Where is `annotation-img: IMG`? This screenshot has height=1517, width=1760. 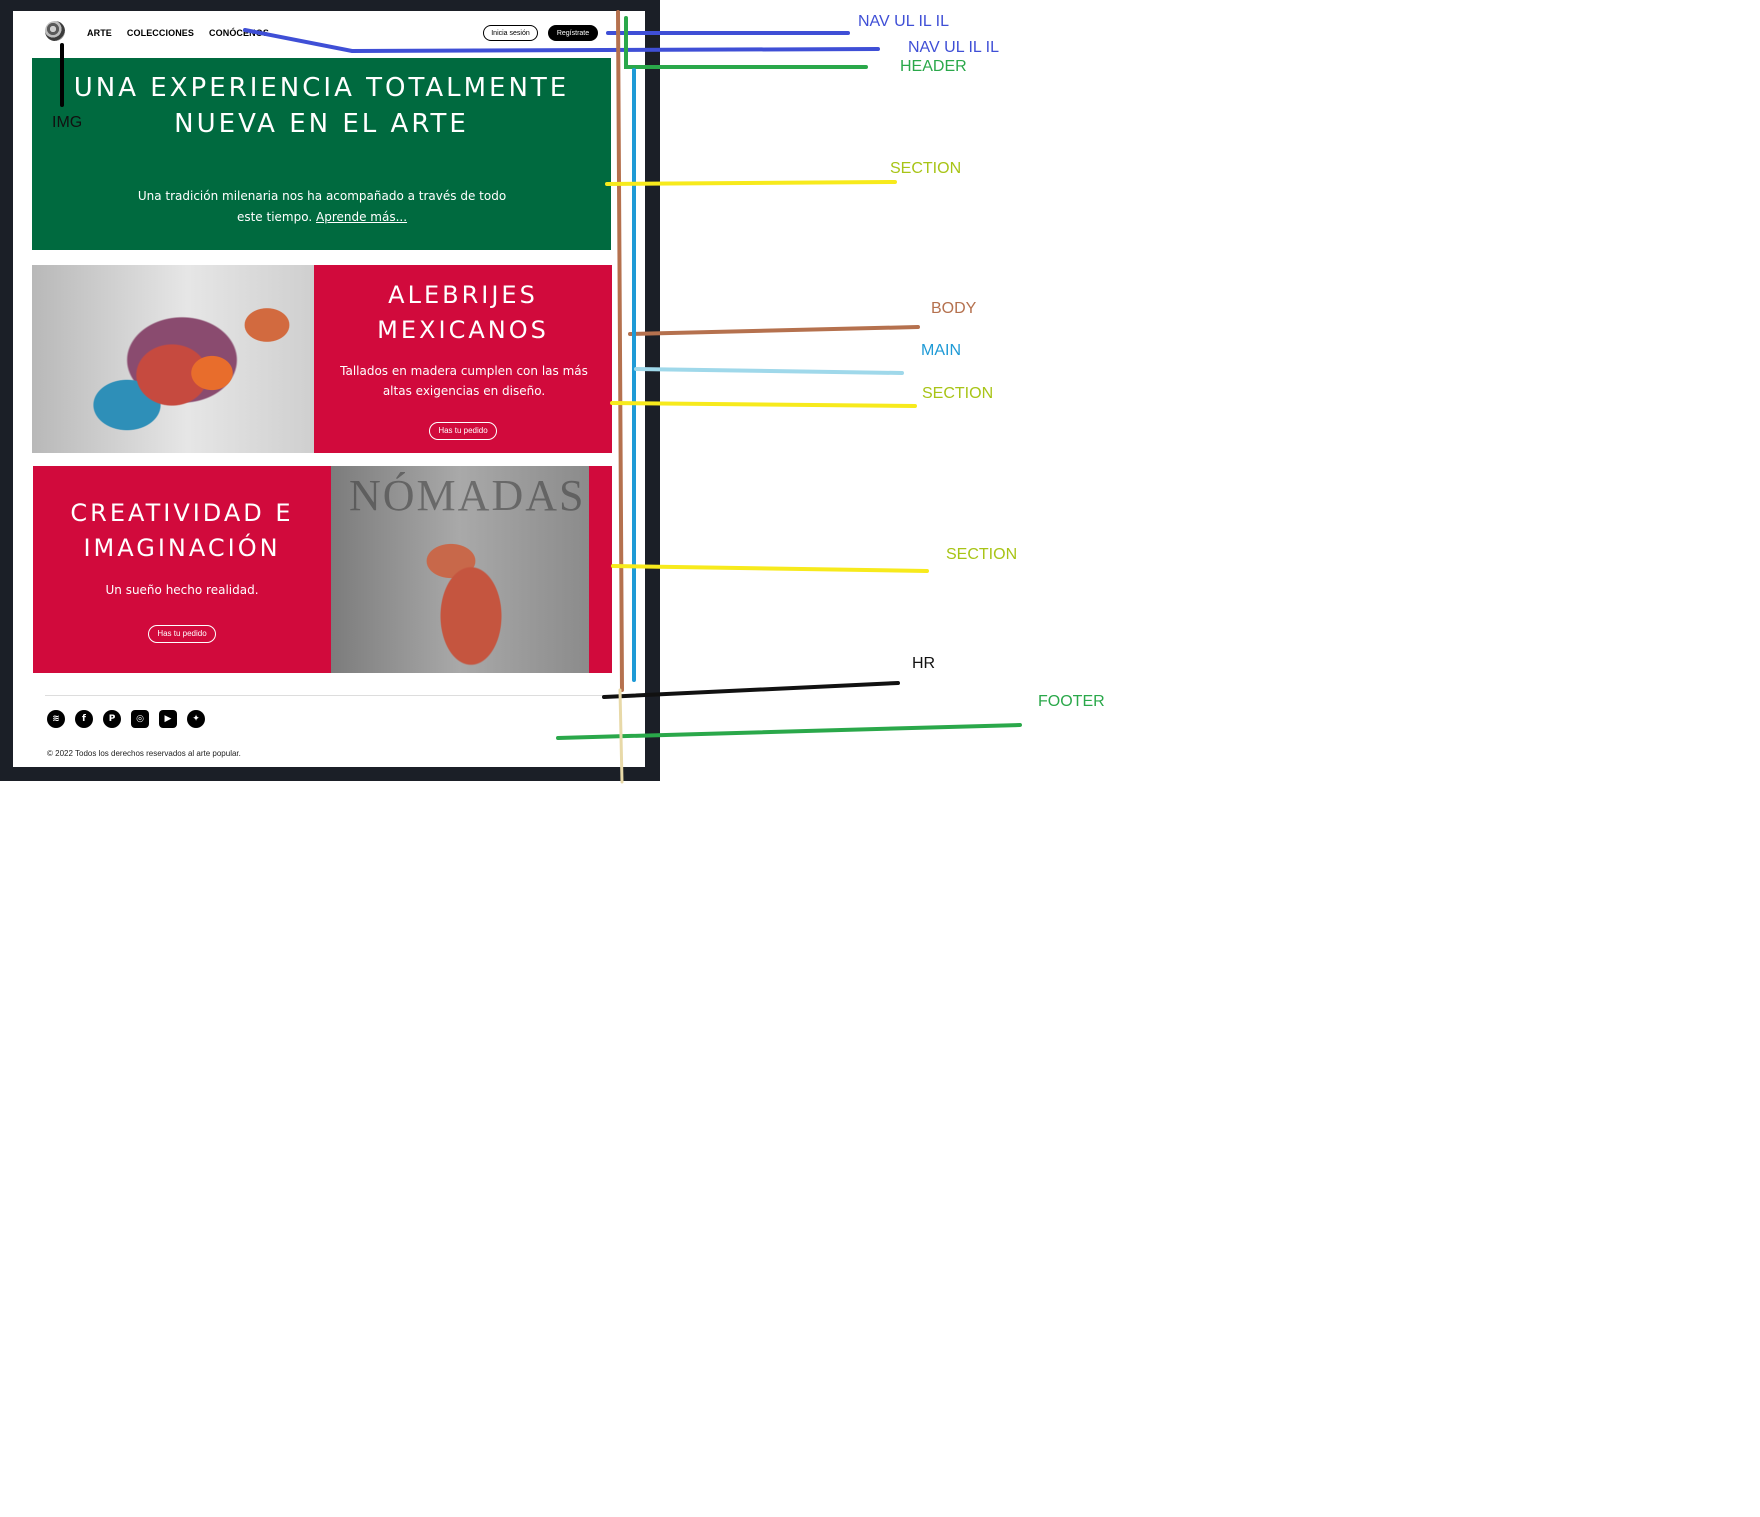
annotation-img: IMG is located at coordinates (67, 122).